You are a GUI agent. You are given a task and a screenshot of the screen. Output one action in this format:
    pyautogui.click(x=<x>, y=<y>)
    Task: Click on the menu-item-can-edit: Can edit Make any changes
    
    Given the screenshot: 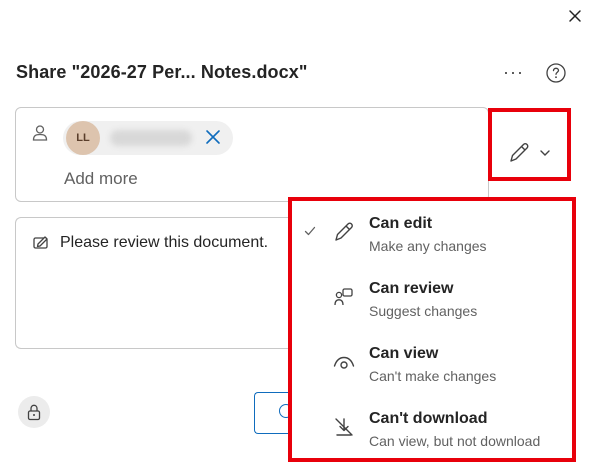 What is the action you would take?
    pyautogui.click(x=432, y=247)
    